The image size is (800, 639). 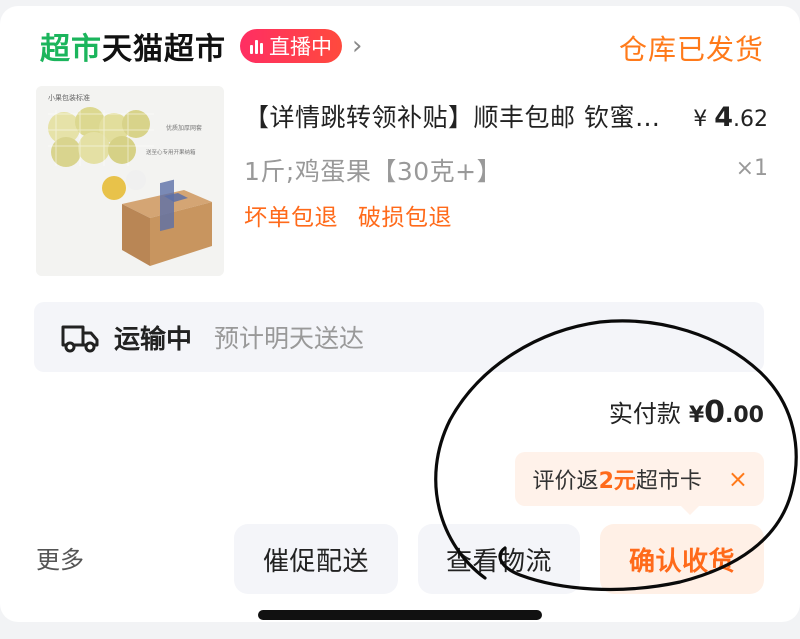 I want to click on home-indicator, so click(x=400, y=615).